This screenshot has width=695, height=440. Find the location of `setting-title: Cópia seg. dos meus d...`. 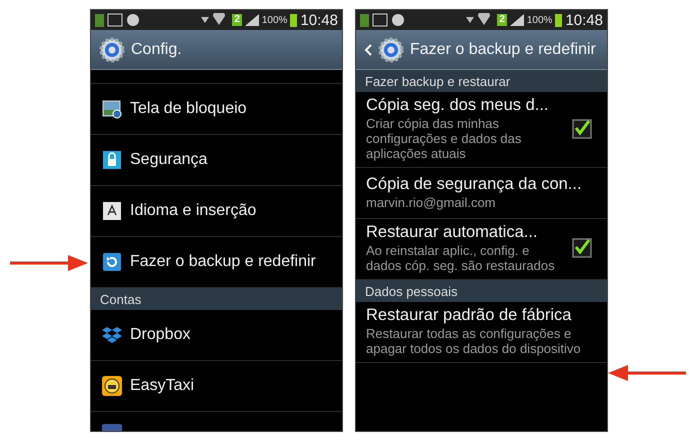

setting-title: Cópia seg. dos meus d... is located at coordinates (458, 105).